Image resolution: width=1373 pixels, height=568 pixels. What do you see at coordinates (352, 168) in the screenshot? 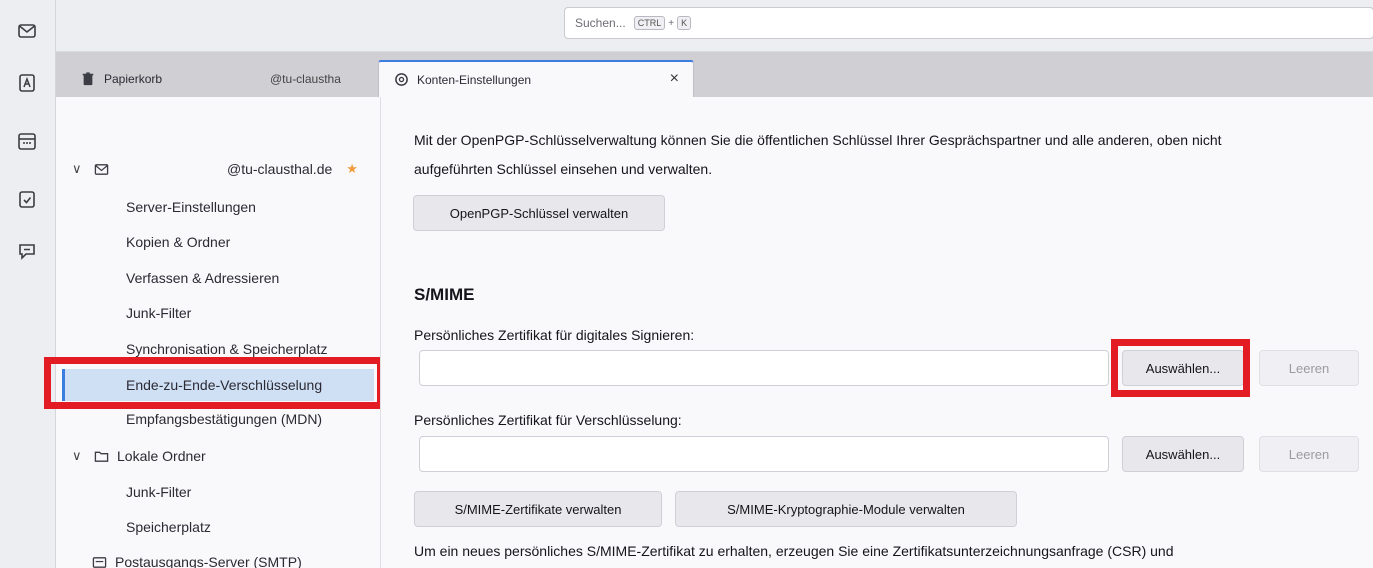
I see `star-icon: ★` at bounding box center [352, 168].